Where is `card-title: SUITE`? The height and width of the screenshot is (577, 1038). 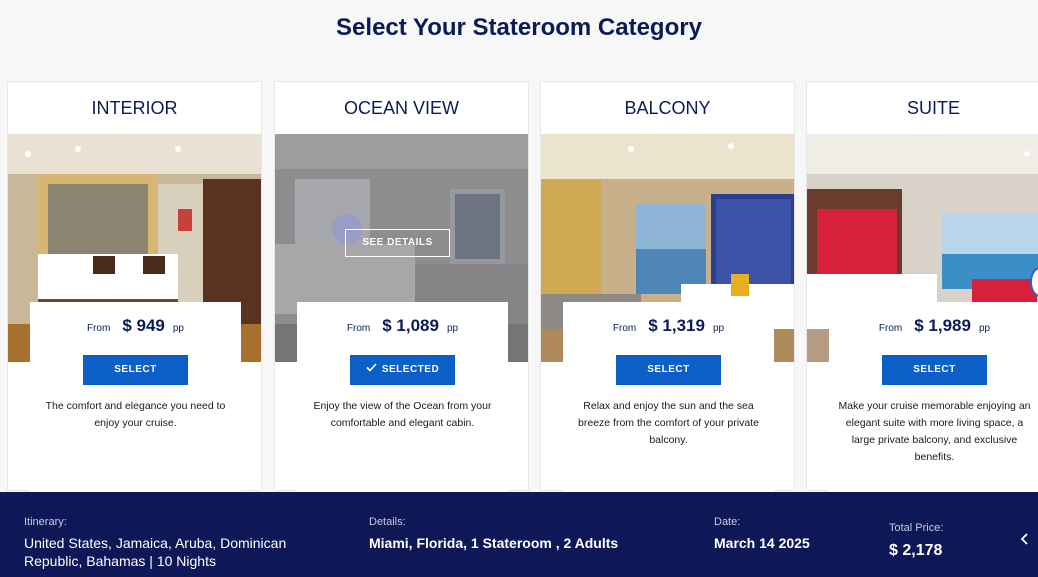
card-title: SUITE is located at coordinates (933, 108).